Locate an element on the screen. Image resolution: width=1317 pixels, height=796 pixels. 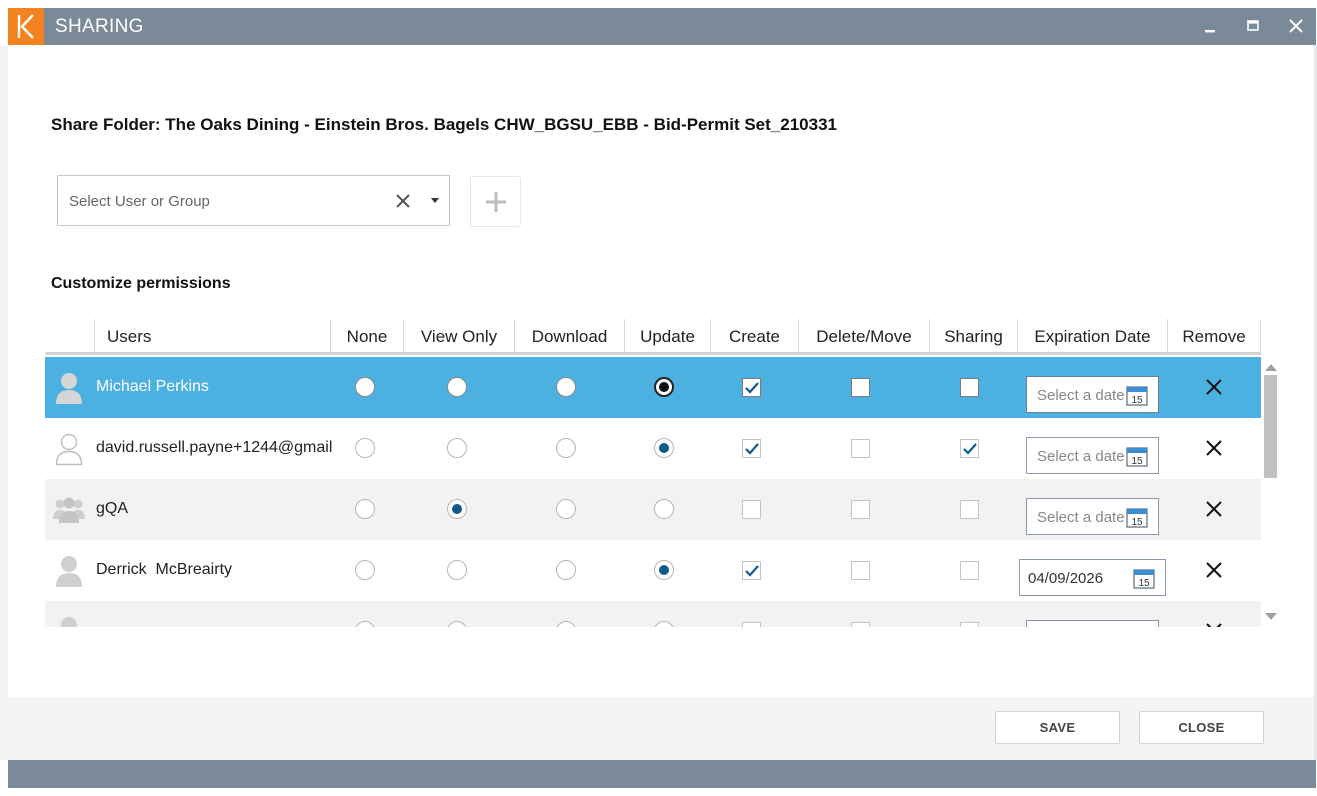
app-logo-icon is located at coordinates (26, 26).